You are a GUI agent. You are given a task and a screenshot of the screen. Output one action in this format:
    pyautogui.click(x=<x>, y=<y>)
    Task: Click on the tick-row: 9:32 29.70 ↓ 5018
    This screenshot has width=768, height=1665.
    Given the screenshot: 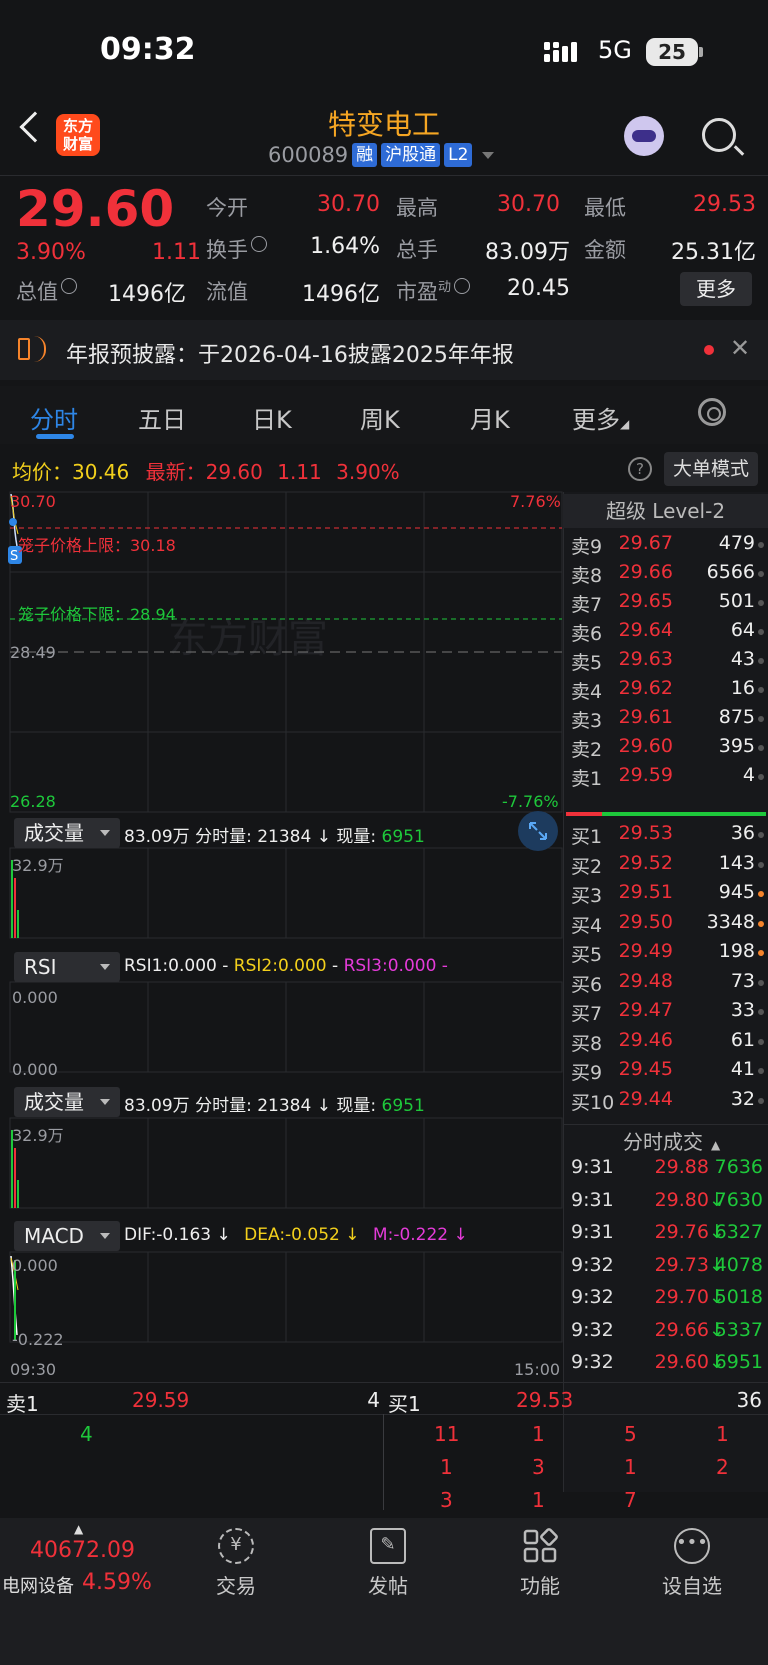 What is the action you would take?
    pyautogui.click(x=665, y=1302)
    